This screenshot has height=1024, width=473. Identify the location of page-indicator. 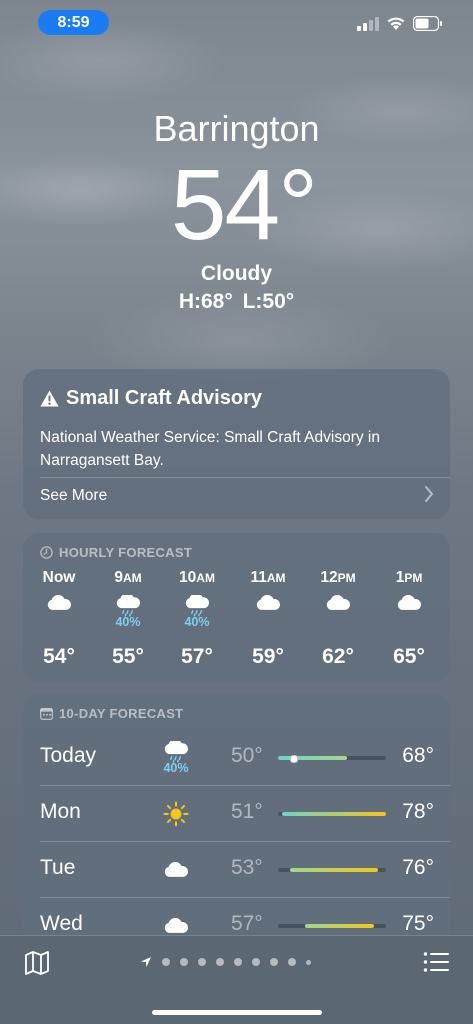
(225, 962).